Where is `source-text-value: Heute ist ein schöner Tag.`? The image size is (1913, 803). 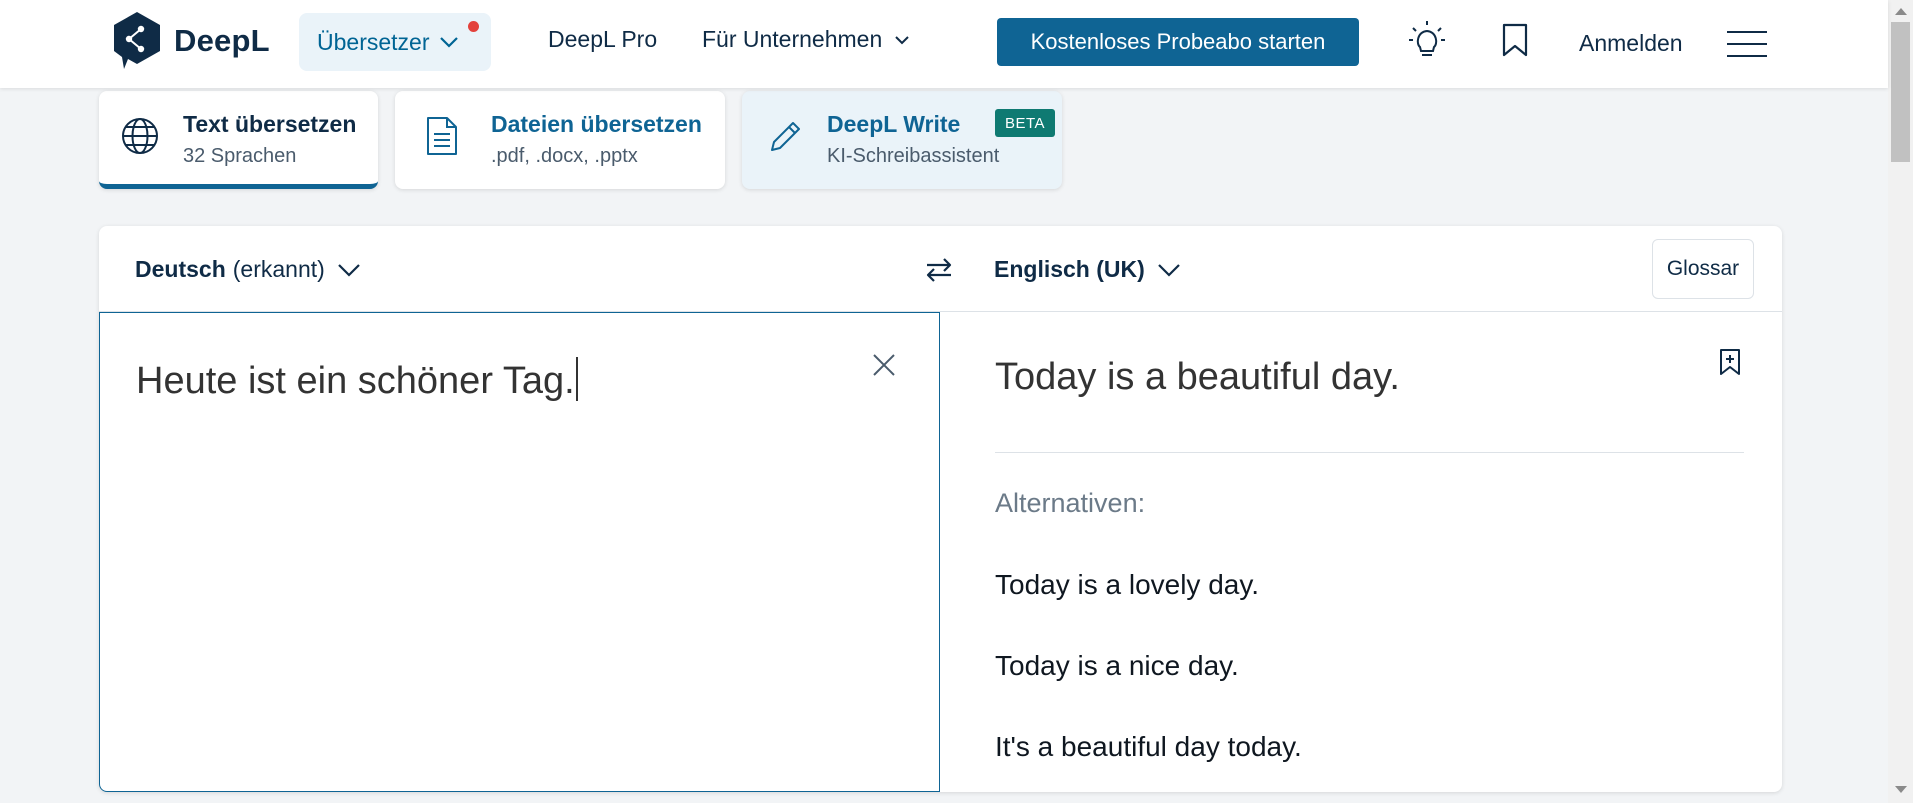
source-text-value: Heute ist ein schöner Tag. is located at coordinates (355, 381).